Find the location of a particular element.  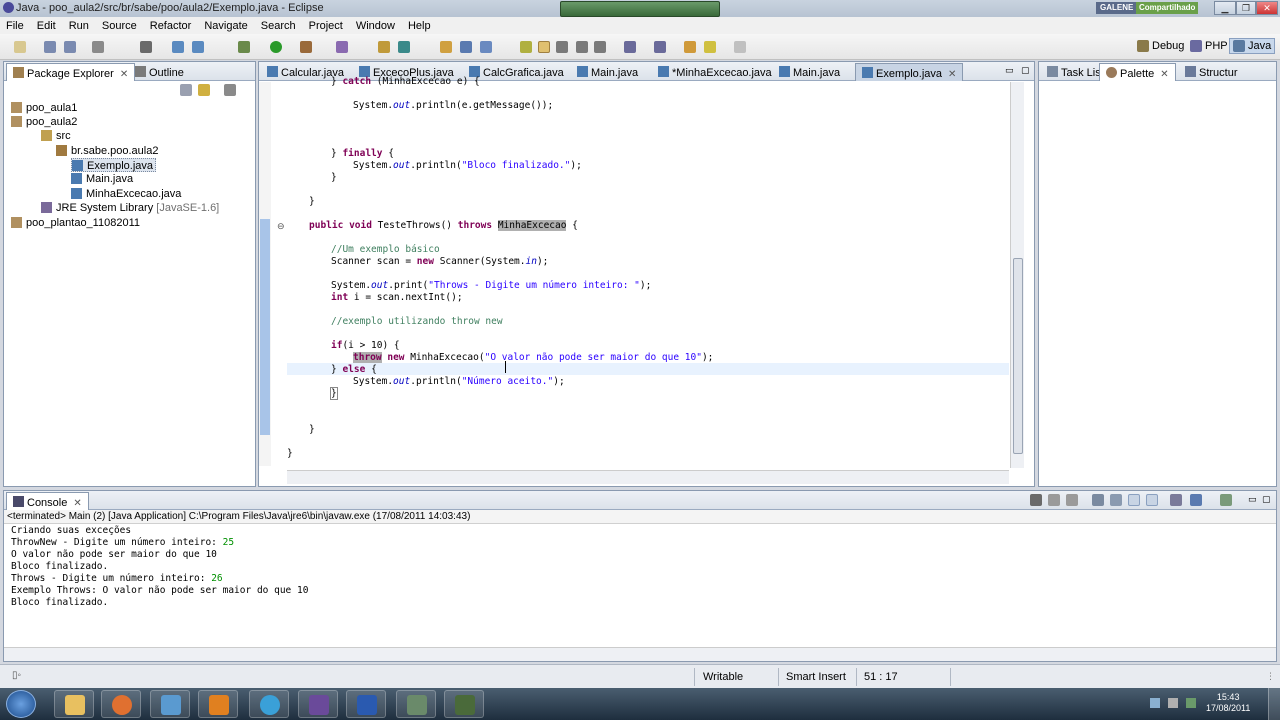

display-console-icon is located at coordinates (1196, 500).